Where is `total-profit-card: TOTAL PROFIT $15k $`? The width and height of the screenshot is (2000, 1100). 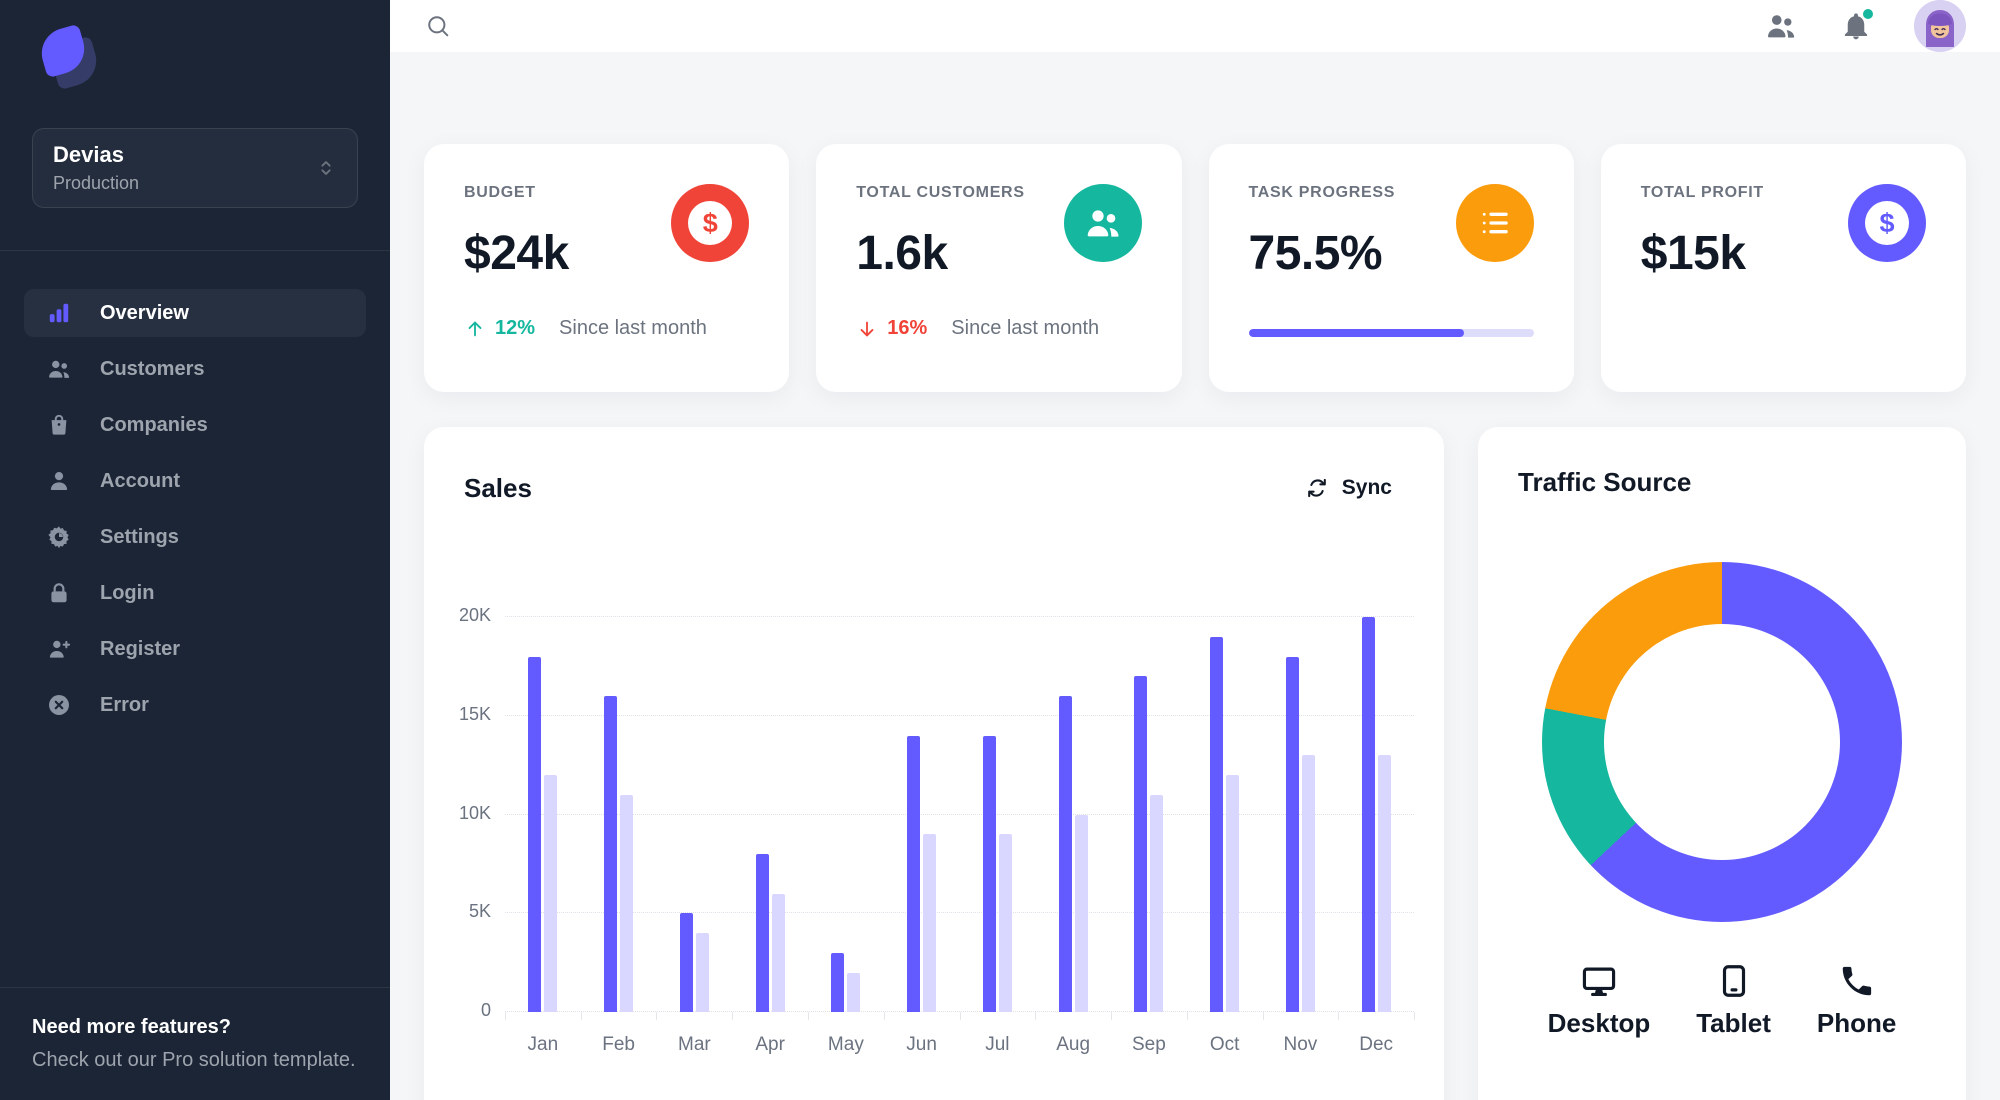
total-profit-card: TOTAL PROFIT $15k $ is located at coordinates (1783, 268).